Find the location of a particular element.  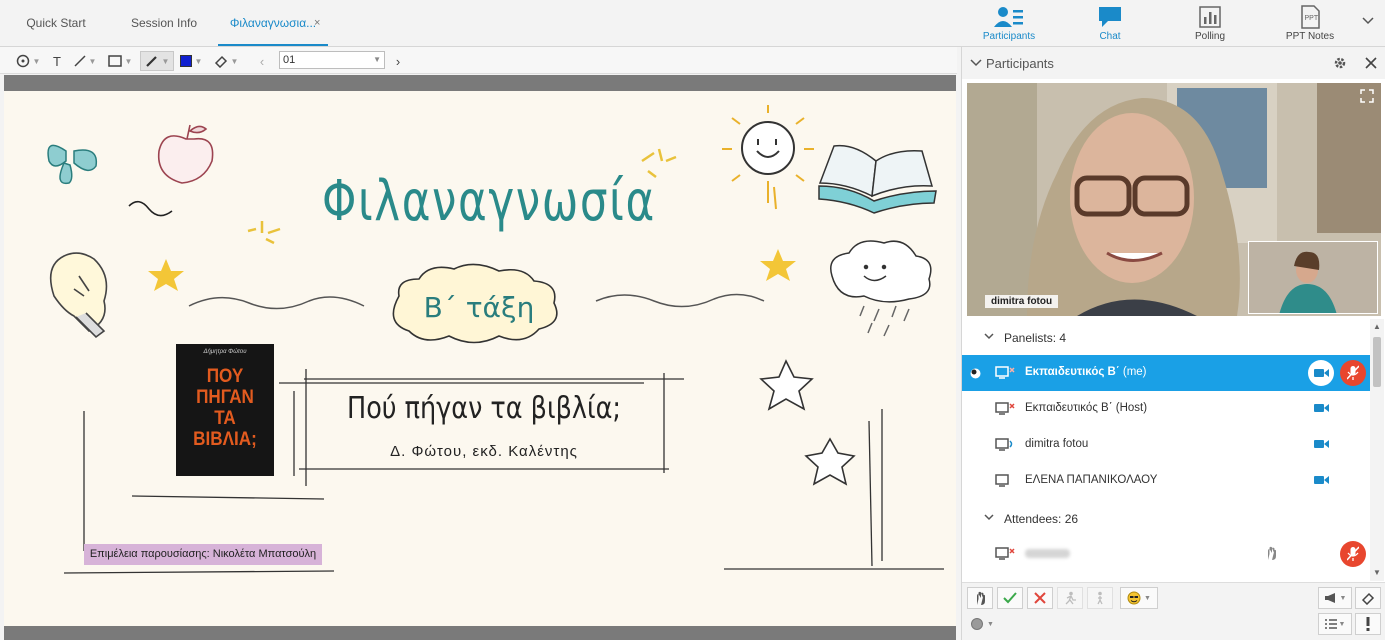

run-faster-icon is located at coordinates (1070, 598).